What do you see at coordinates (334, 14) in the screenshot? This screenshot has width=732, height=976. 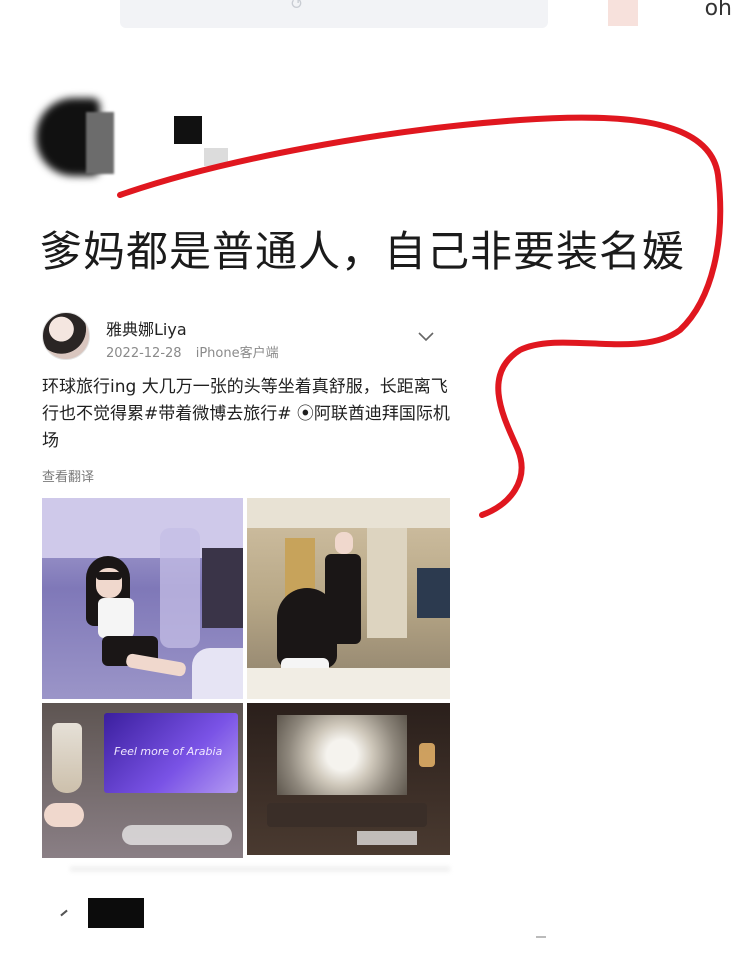 I see `top-faded-bar: ↺` at bounding box center [334, 14].